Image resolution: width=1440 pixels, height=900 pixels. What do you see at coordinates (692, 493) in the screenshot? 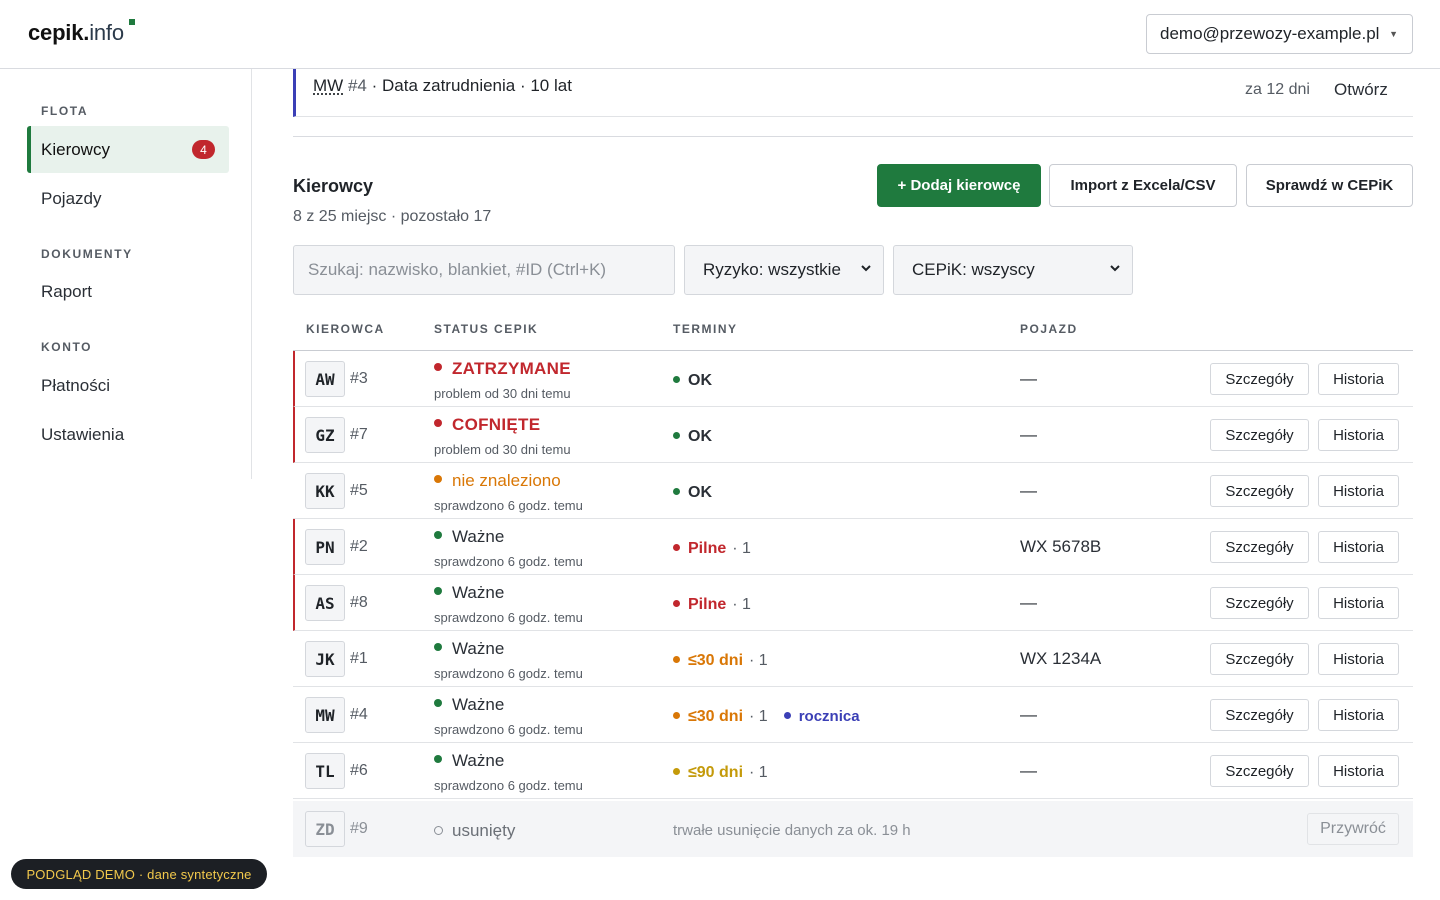
I see `deadline-status: OK` at bounding box center [692, 493].